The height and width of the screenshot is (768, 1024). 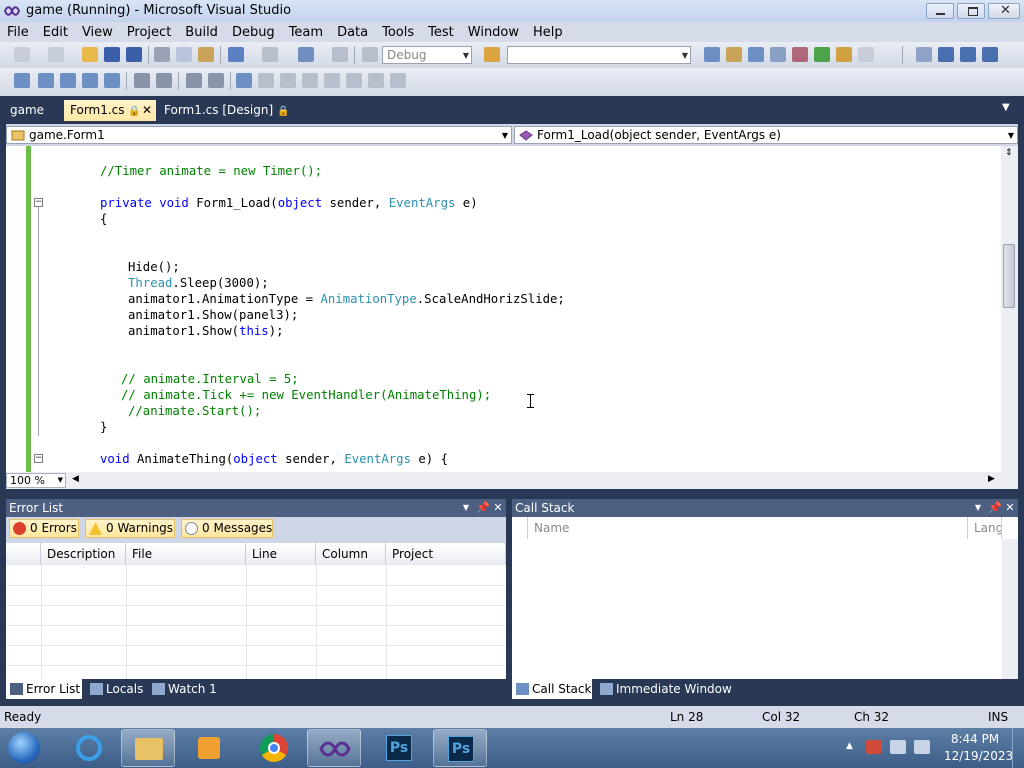 I want to click on restart-icon, so click(x=990, y=54).